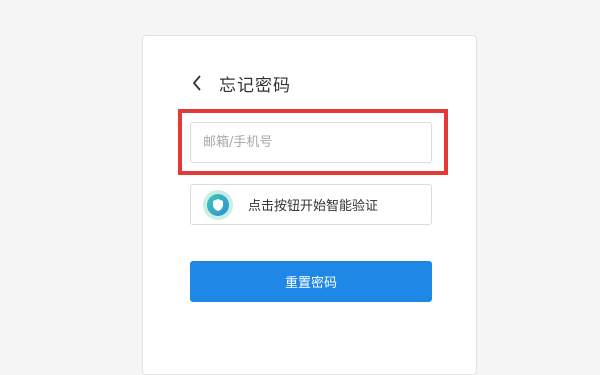  I want to click on header: 忘记密码, so click(240, 83).